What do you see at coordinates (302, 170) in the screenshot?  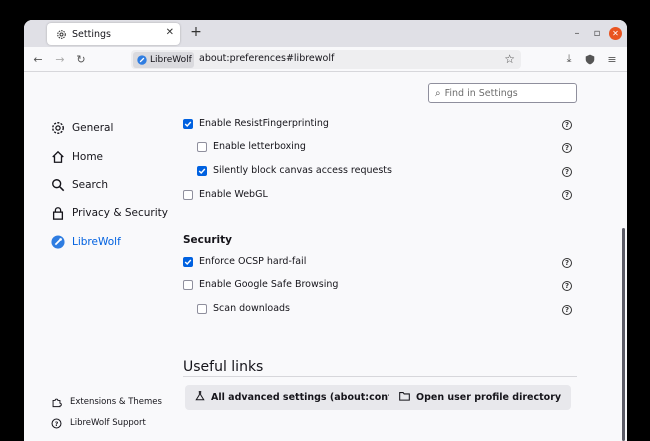 I see `checkbox-label: Silently block canvas access requests` at bounding box center [302, 170].